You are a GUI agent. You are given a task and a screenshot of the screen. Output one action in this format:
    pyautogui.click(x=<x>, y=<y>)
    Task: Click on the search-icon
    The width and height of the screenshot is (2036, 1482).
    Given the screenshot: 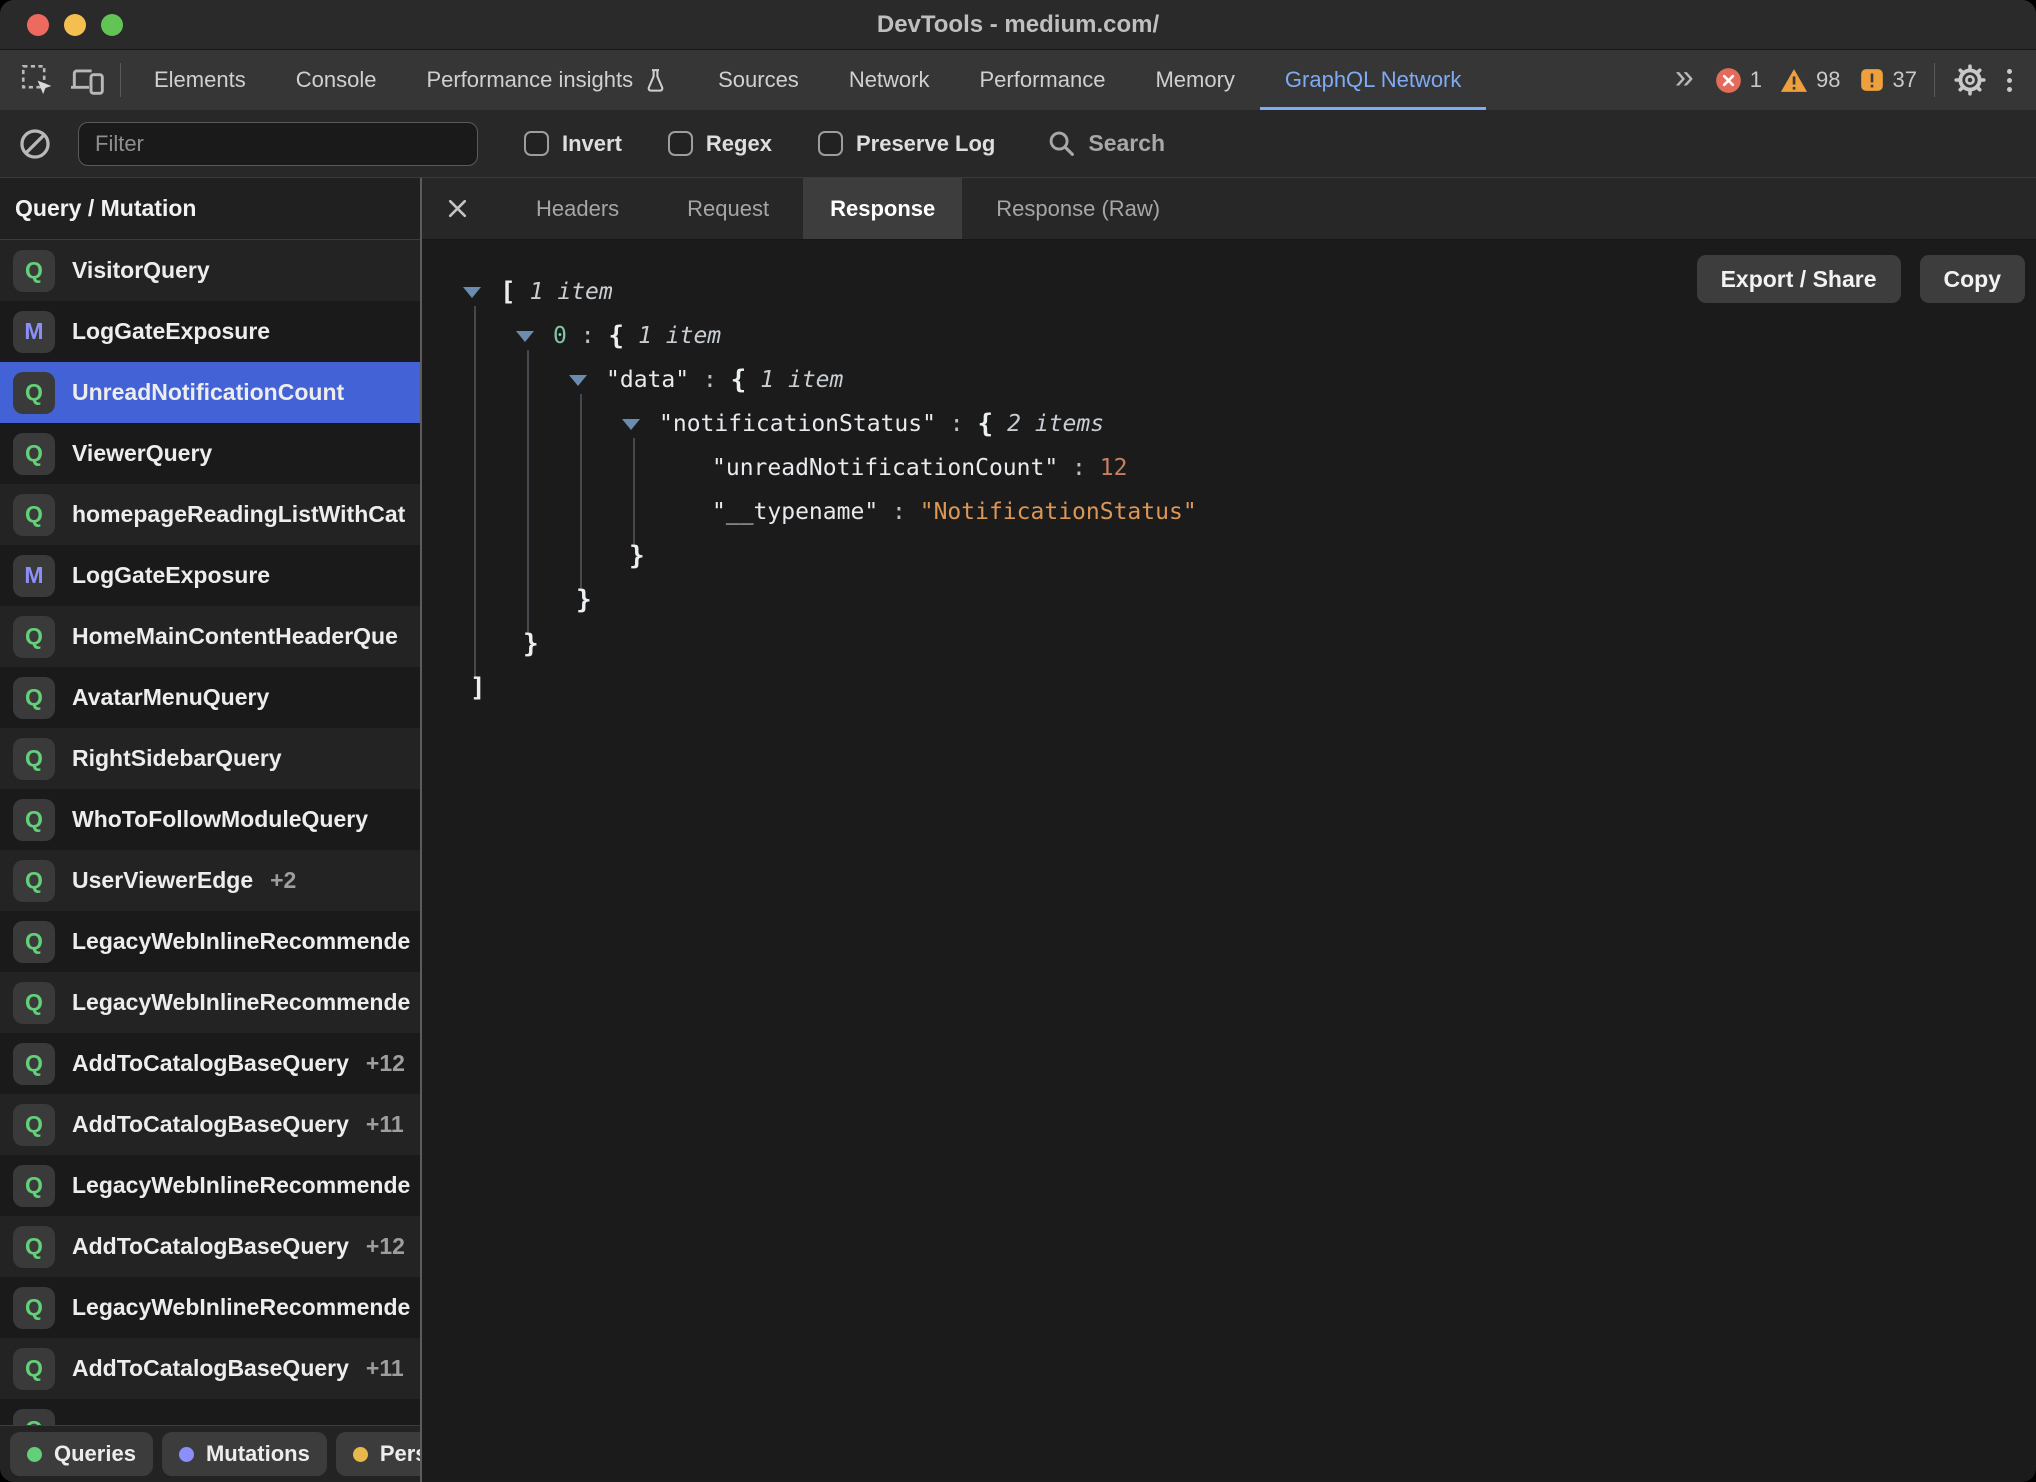 What is the action you would take?
    pyautogui.click(x=1062, y=143)
    